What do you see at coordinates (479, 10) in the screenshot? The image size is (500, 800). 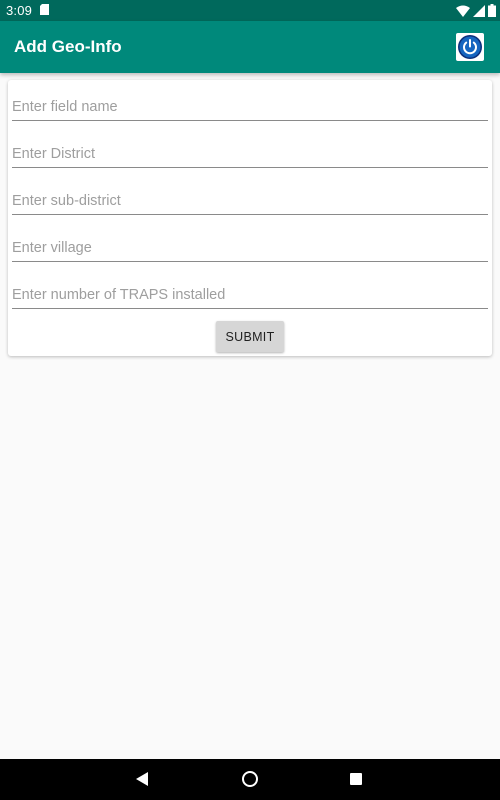 I see `signal-icon` at bounding box center [479, 10].